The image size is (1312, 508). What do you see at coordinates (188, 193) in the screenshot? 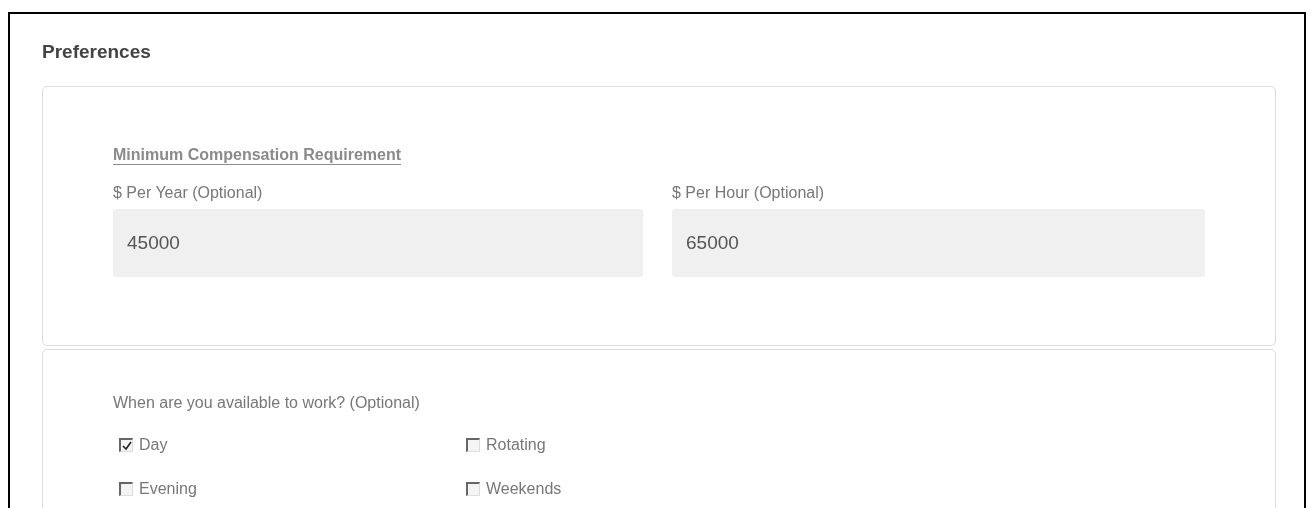
I see `field-label: $ Per Year (Optional)` at bounding box center [188, 193].